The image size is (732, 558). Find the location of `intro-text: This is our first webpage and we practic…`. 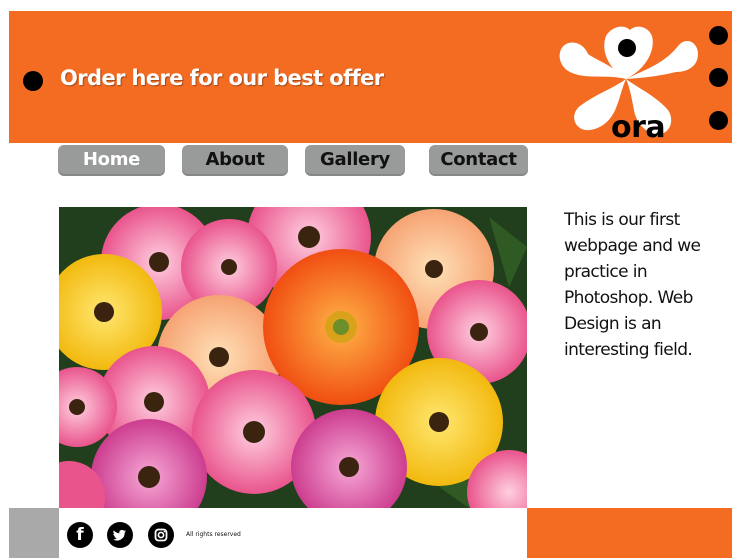

intro-text: This is our first webpage and we practic… is located at coordinates (632, 285).